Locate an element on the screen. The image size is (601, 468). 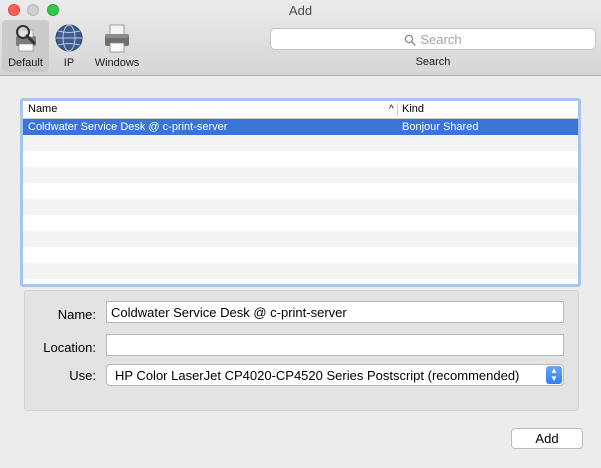
add-button: Add is located at coordinates (547, 438).